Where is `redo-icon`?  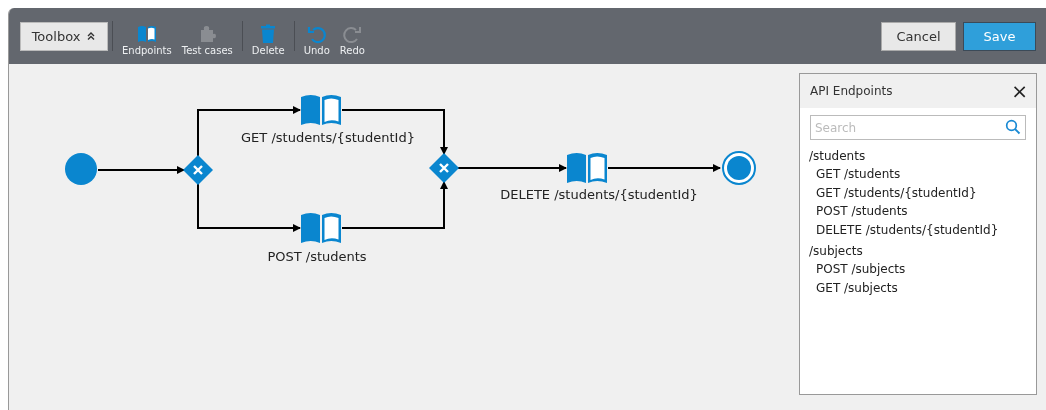 redo-icon is located at coordinates (352, 34).